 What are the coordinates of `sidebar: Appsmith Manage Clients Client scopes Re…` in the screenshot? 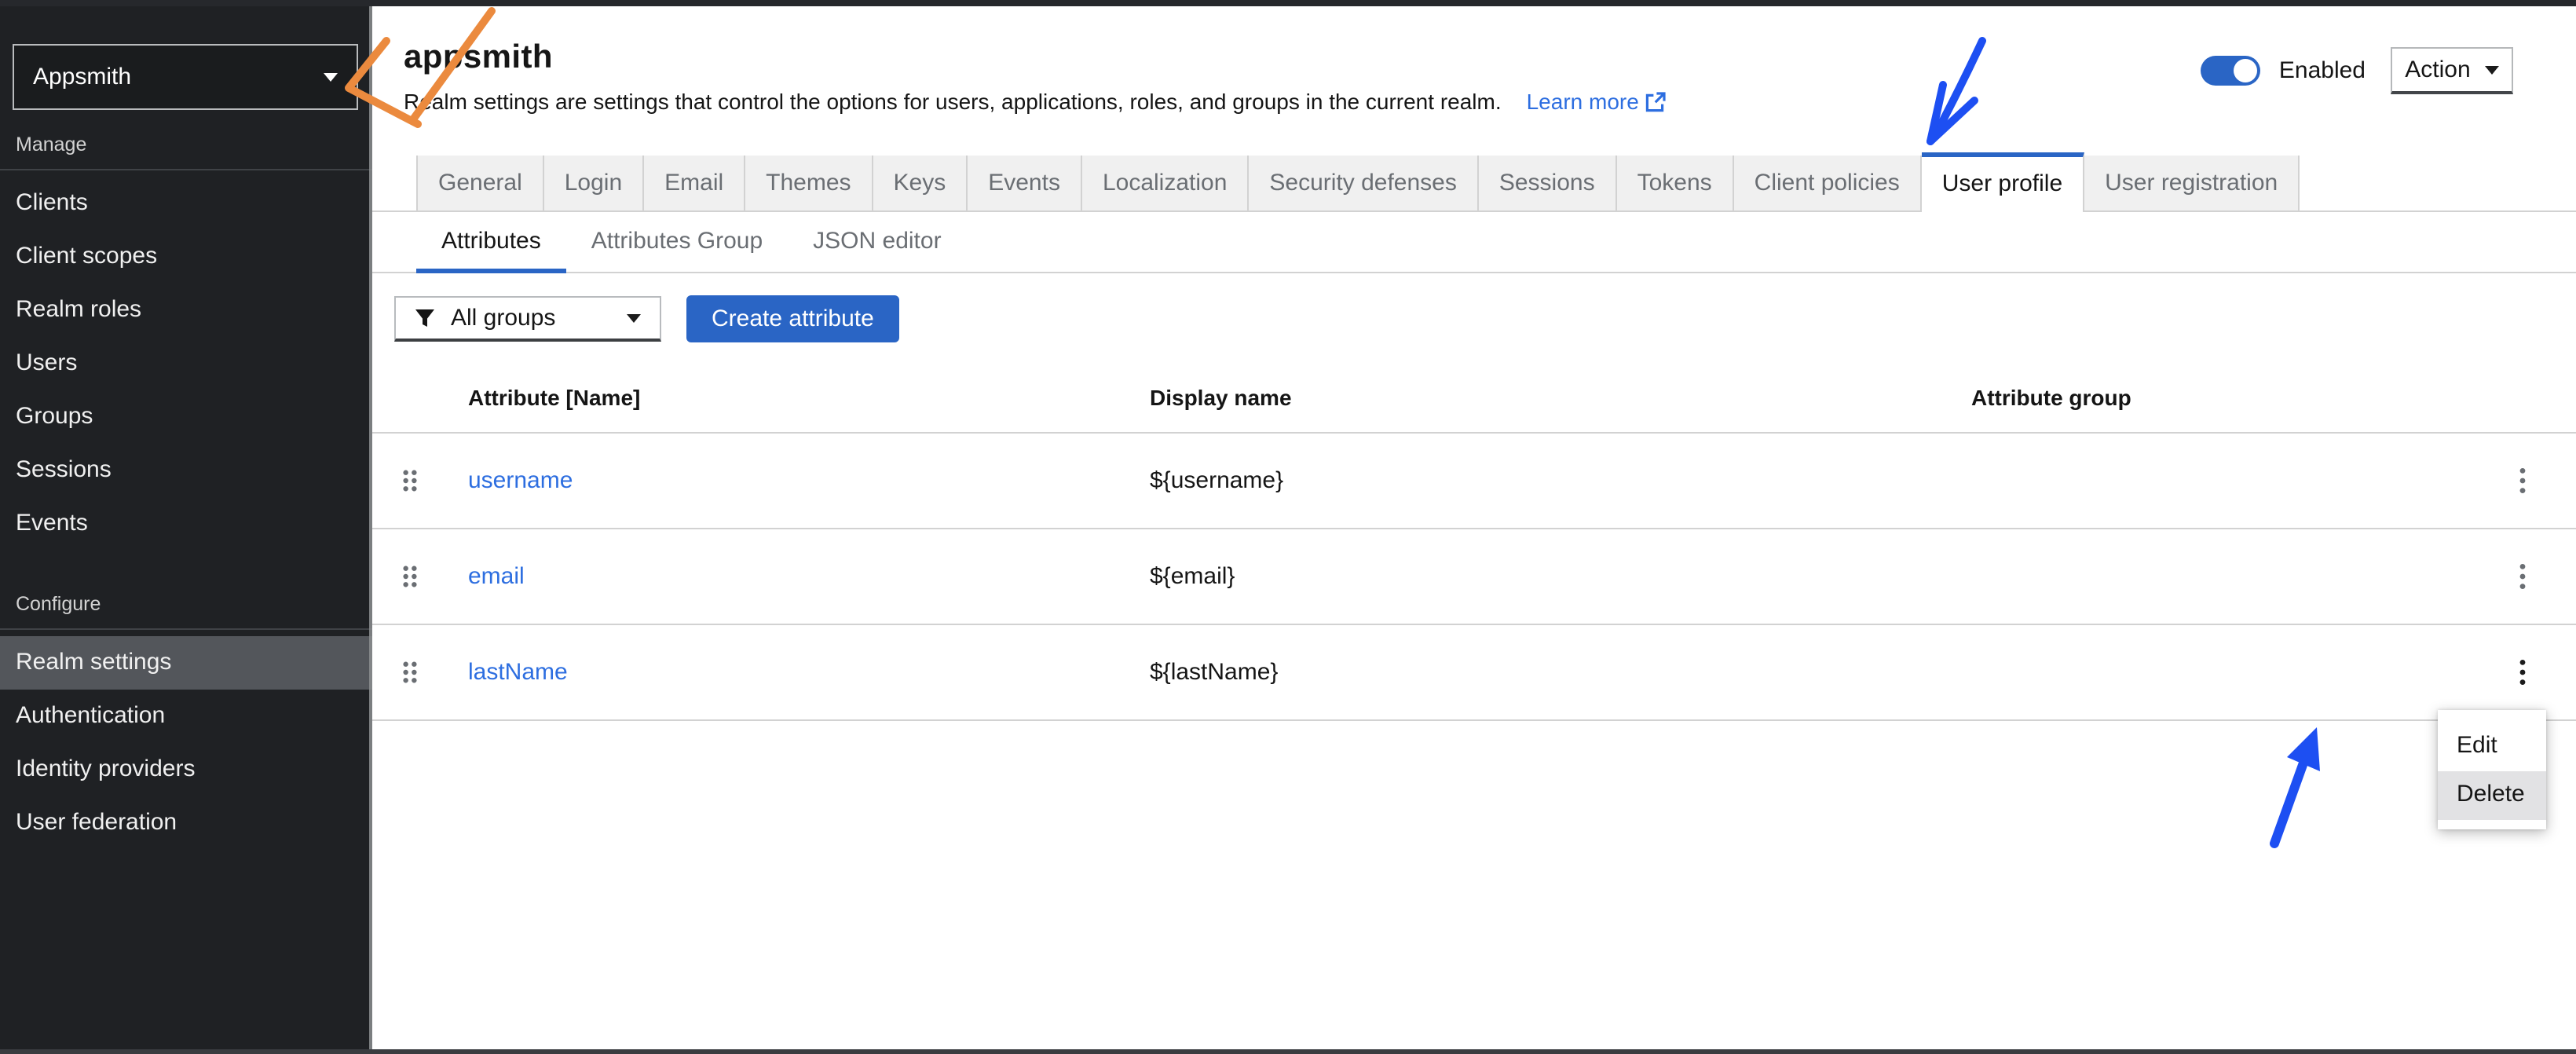 It's located at (186, 527).